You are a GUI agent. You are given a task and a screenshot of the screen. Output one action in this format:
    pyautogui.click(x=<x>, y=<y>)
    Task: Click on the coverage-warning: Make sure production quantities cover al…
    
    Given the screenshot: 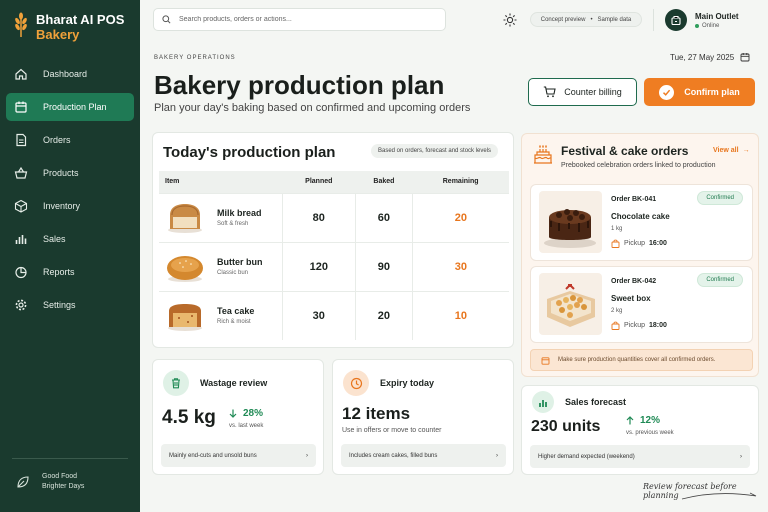 What is the action you would take?
    pyautogui.click(x=641, y=360)
    